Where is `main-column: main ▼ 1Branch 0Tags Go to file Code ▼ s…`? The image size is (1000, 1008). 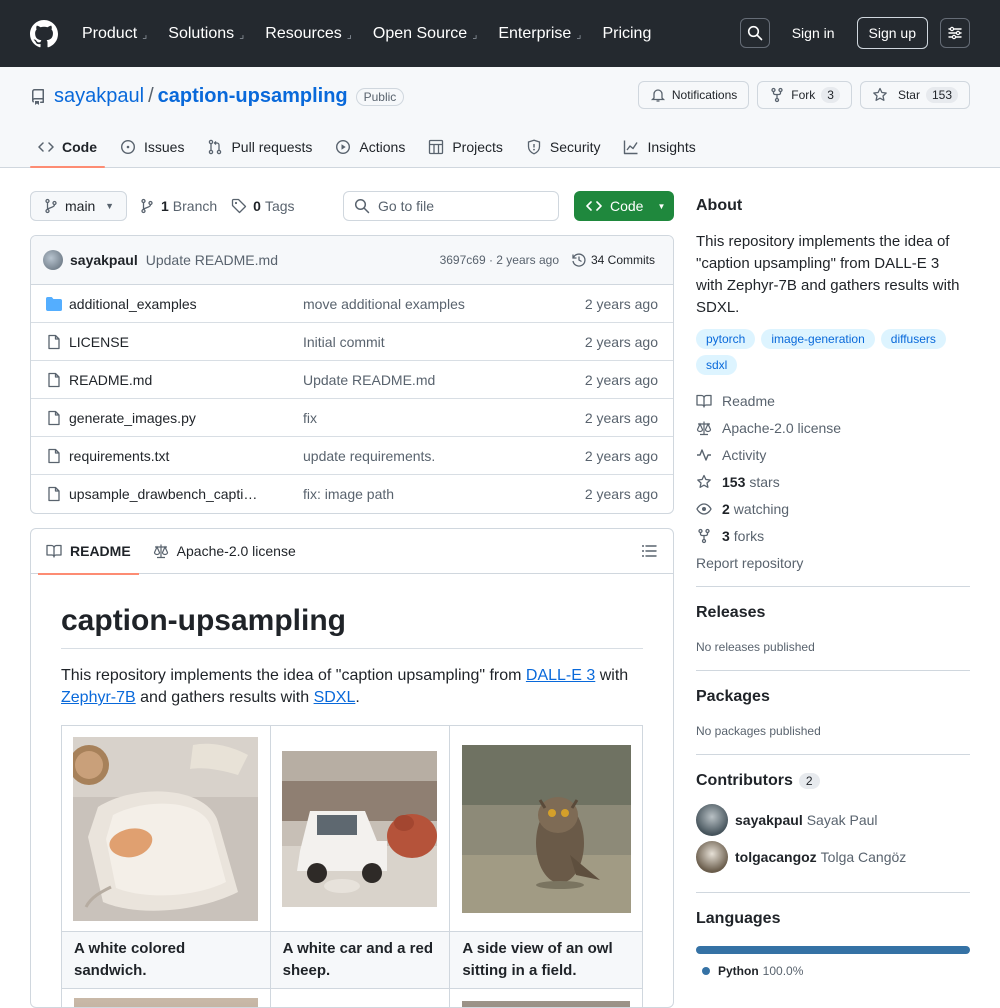
main-column: main ▼ 1Branch 0Tags Go to file Code ▼ s… is located at coordinates (352, 206).